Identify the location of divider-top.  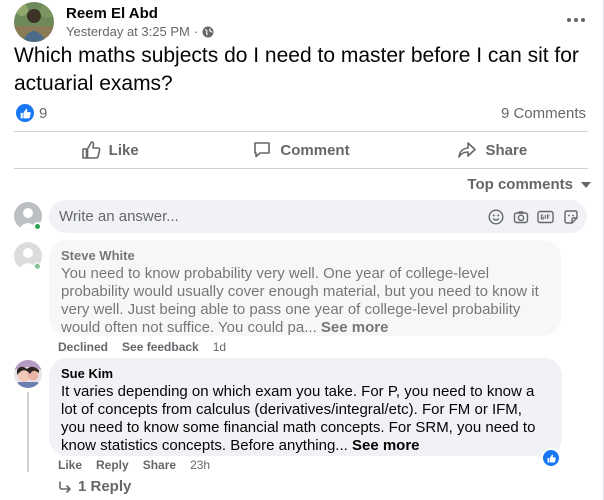
(301, 131).